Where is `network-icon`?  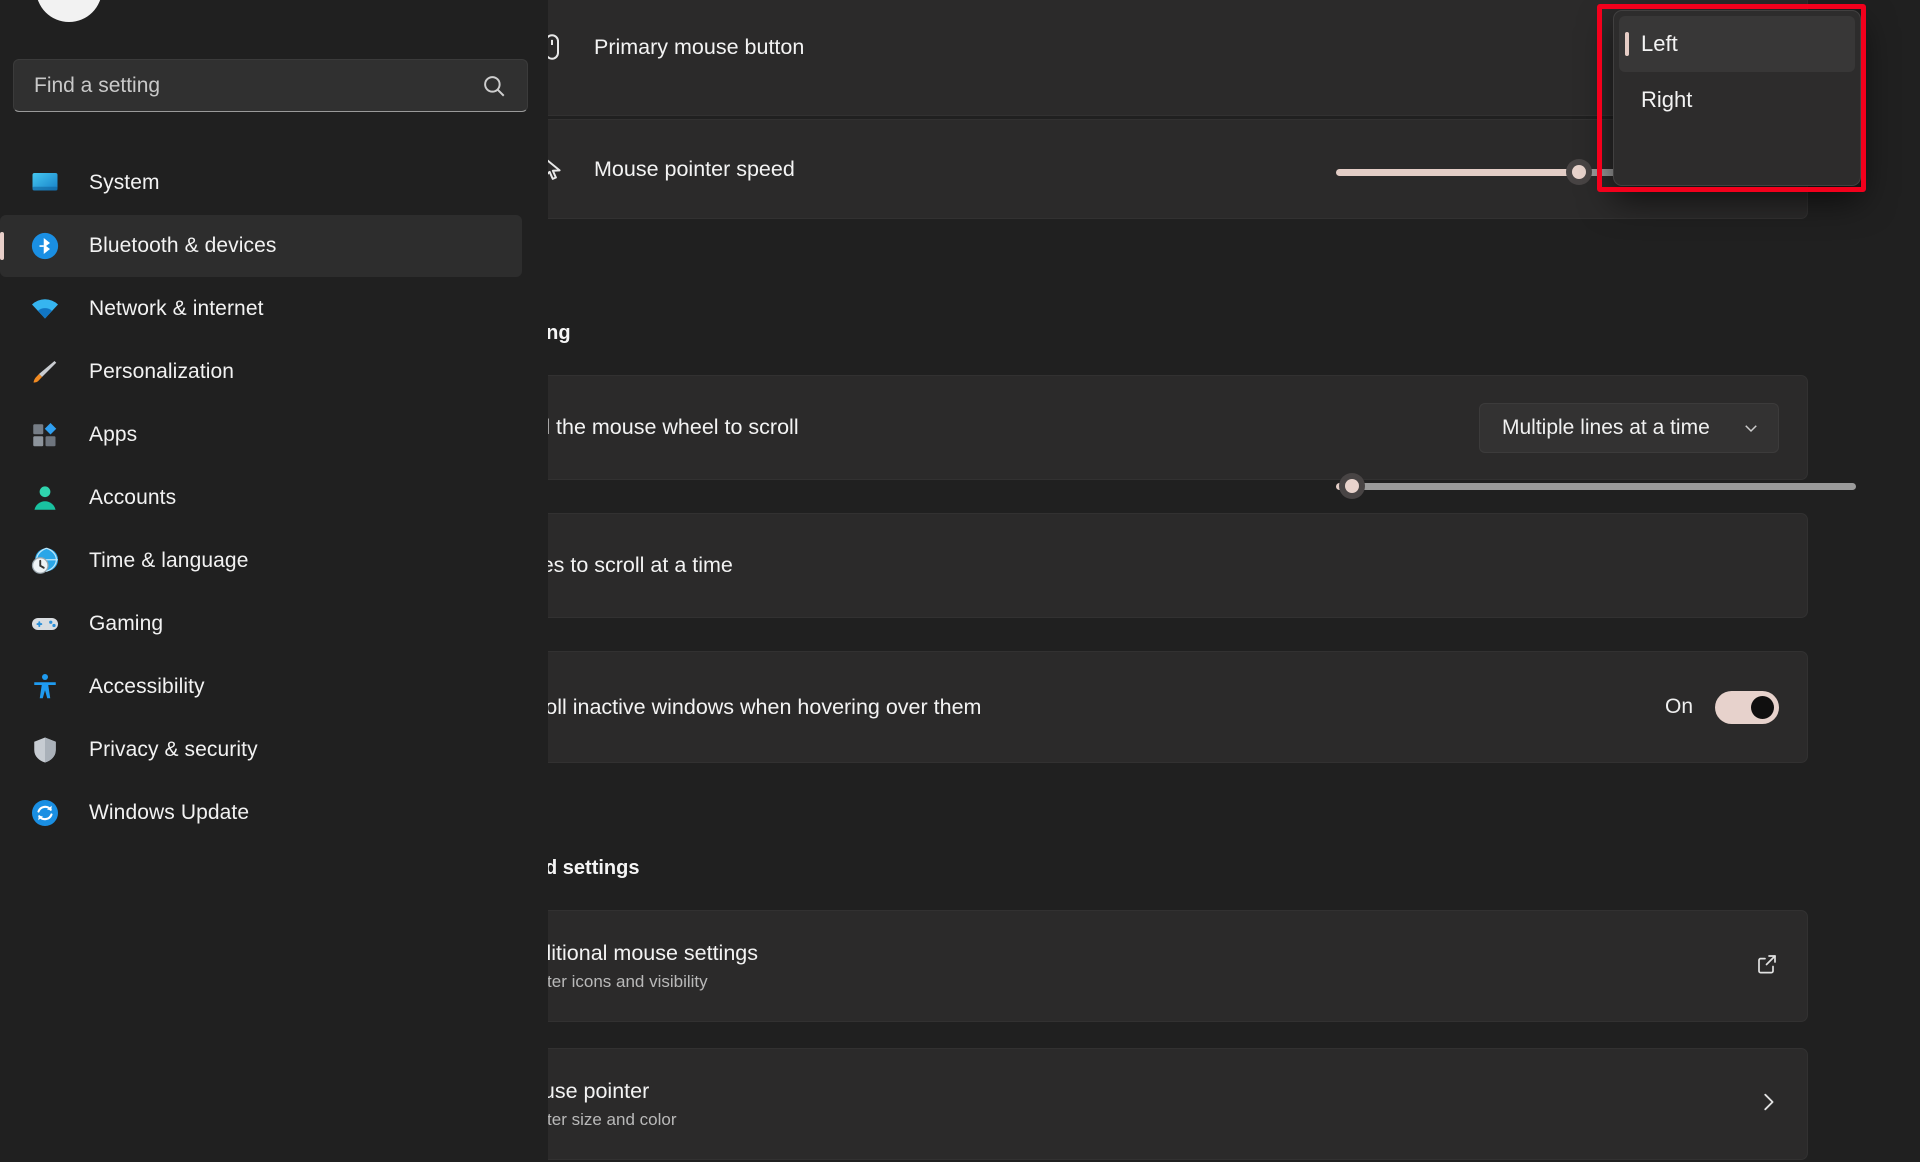
network-icon is located at coordinates (45, 309).